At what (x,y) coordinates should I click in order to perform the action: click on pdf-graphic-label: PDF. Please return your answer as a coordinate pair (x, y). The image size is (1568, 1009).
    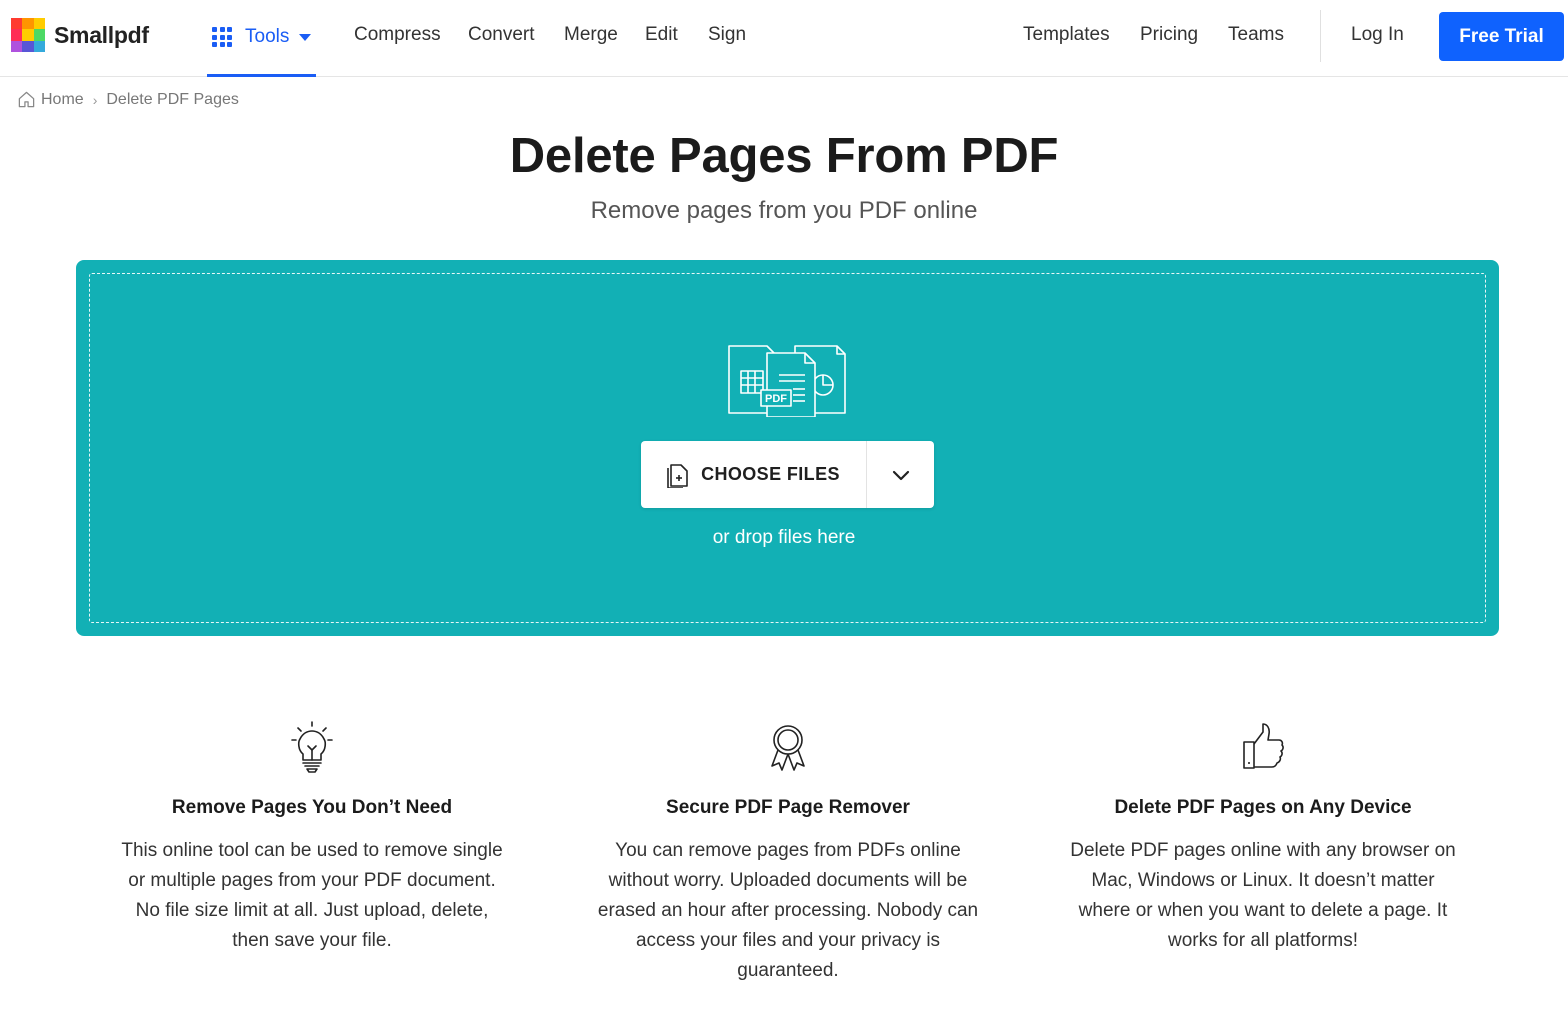
    Looking at the image, I should click on (776, 399).